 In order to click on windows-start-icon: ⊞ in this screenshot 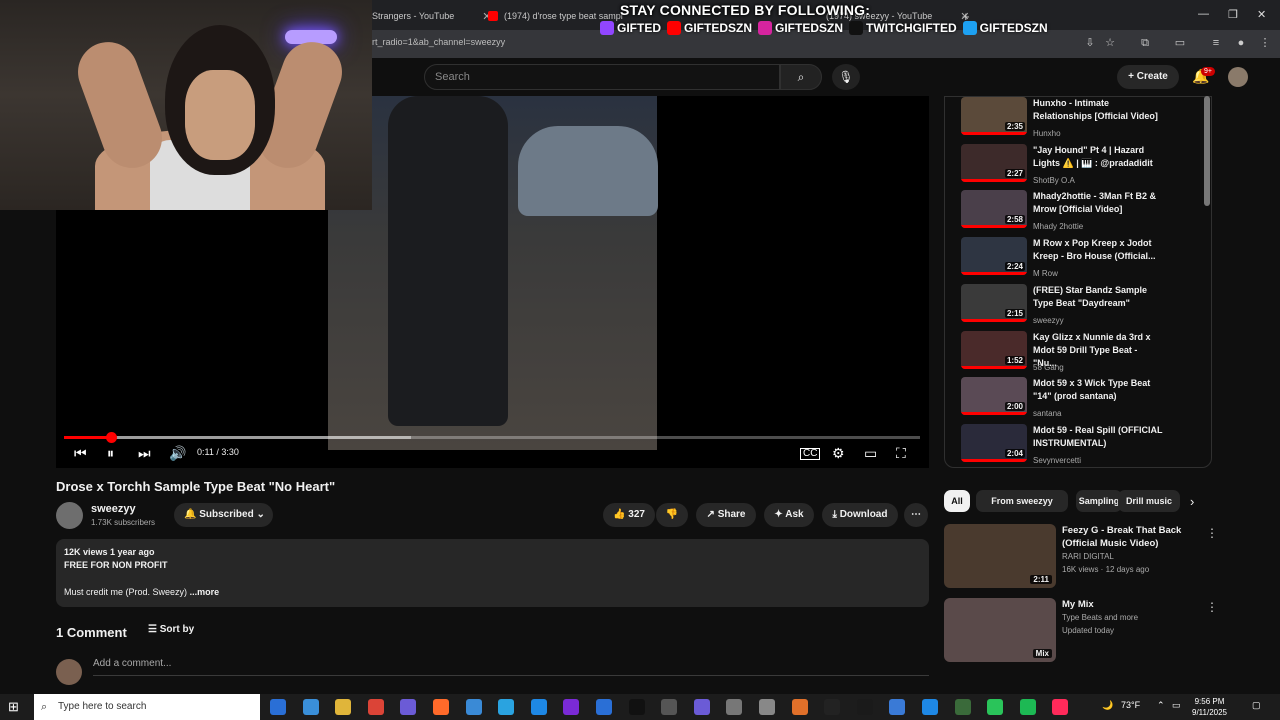, I will do `click(13, 707)`.